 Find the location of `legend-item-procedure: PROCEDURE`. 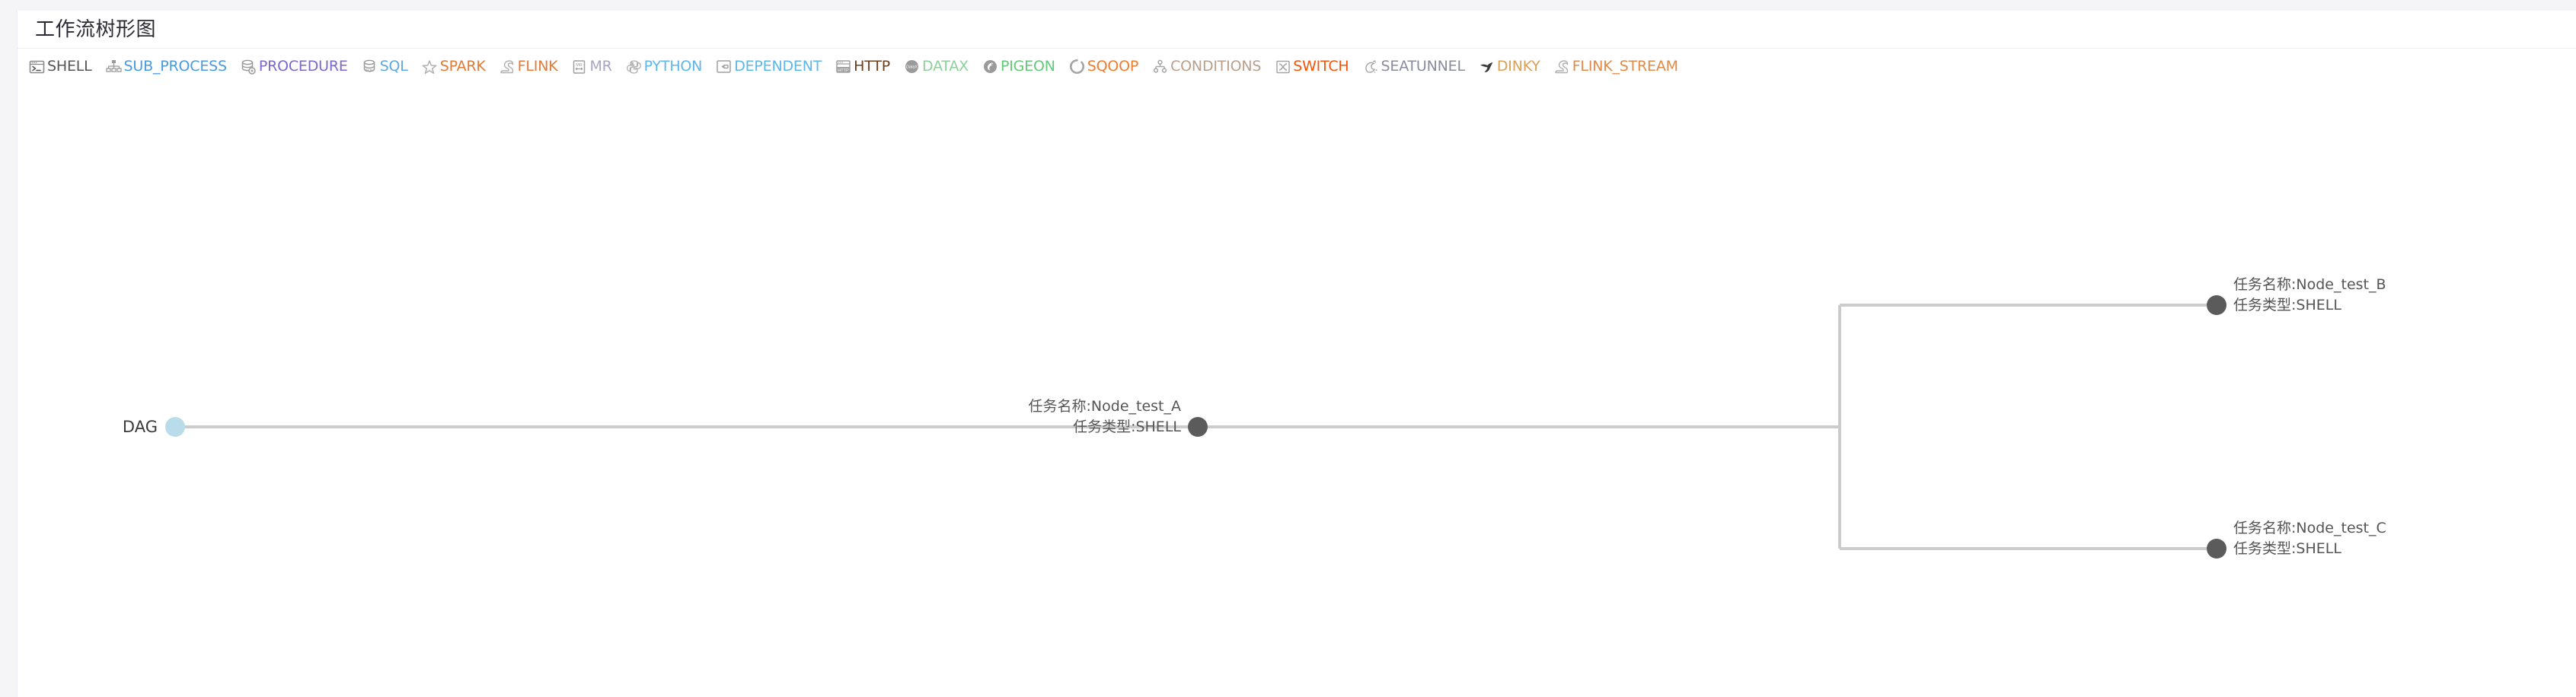

legend-item-procedure: PROCEDURE is located at coordinates (294, 66).